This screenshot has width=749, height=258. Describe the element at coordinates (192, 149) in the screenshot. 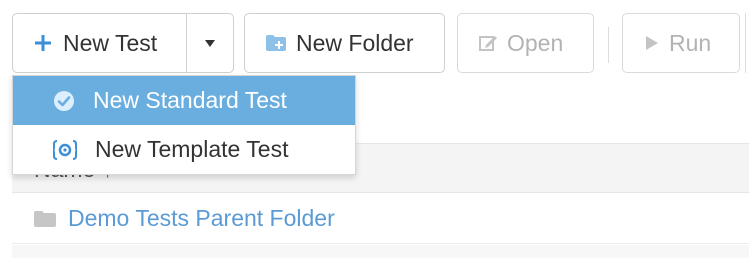

I see `menu-item-label: New Template Test` at that location.